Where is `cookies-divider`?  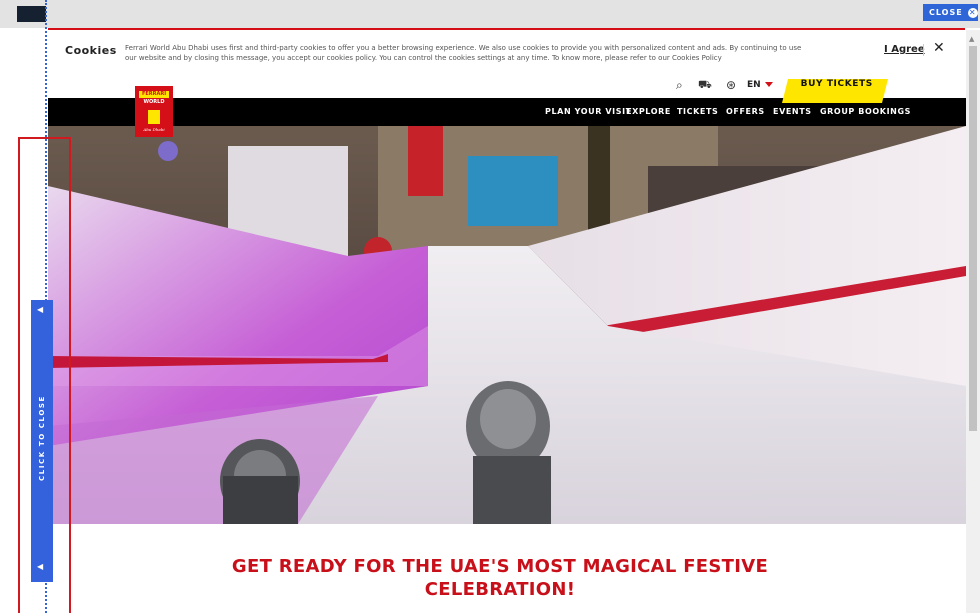 cookies-divider is located at coordinates (923, 50).